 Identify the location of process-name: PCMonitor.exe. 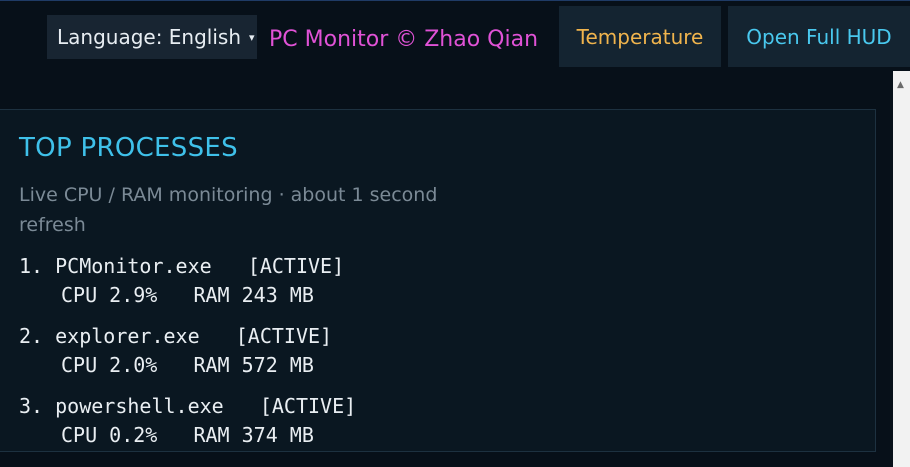
(133, 266).